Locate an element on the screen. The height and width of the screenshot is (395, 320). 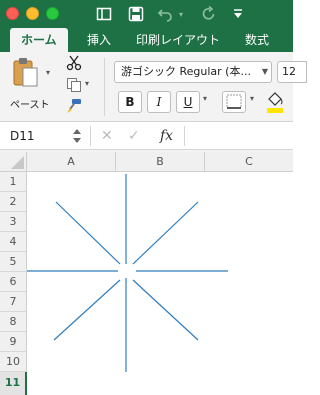
paste-label: ペースト is located at coordinates (30, 103).